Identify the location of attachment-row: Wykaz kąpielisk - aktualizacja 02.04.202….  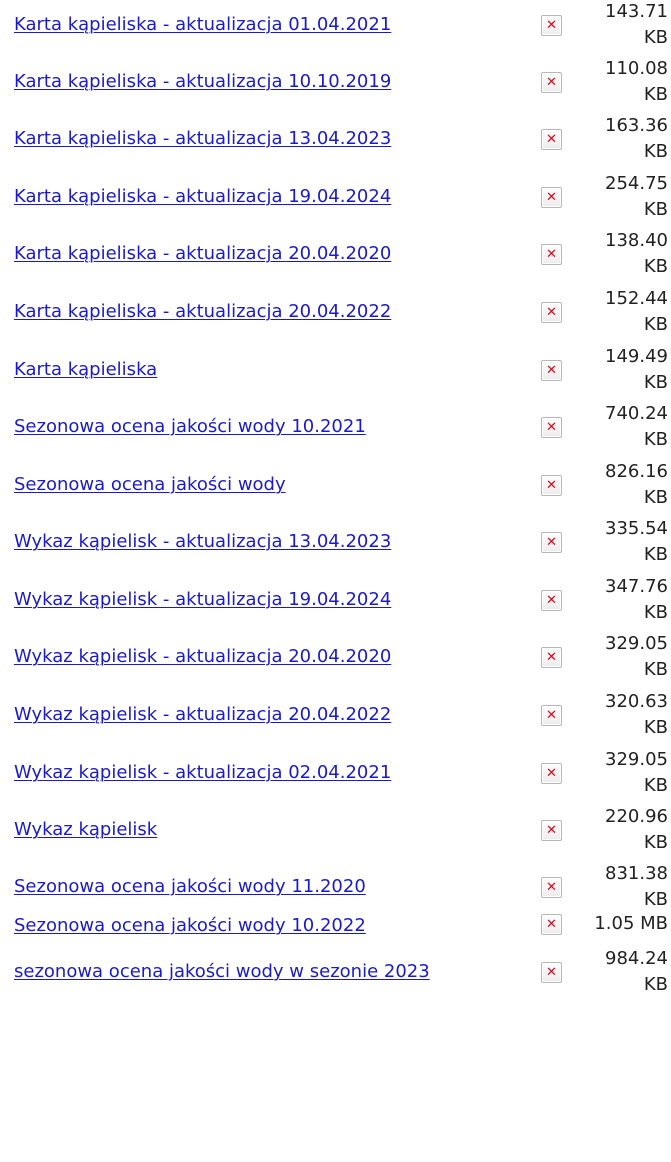
(335, 776).